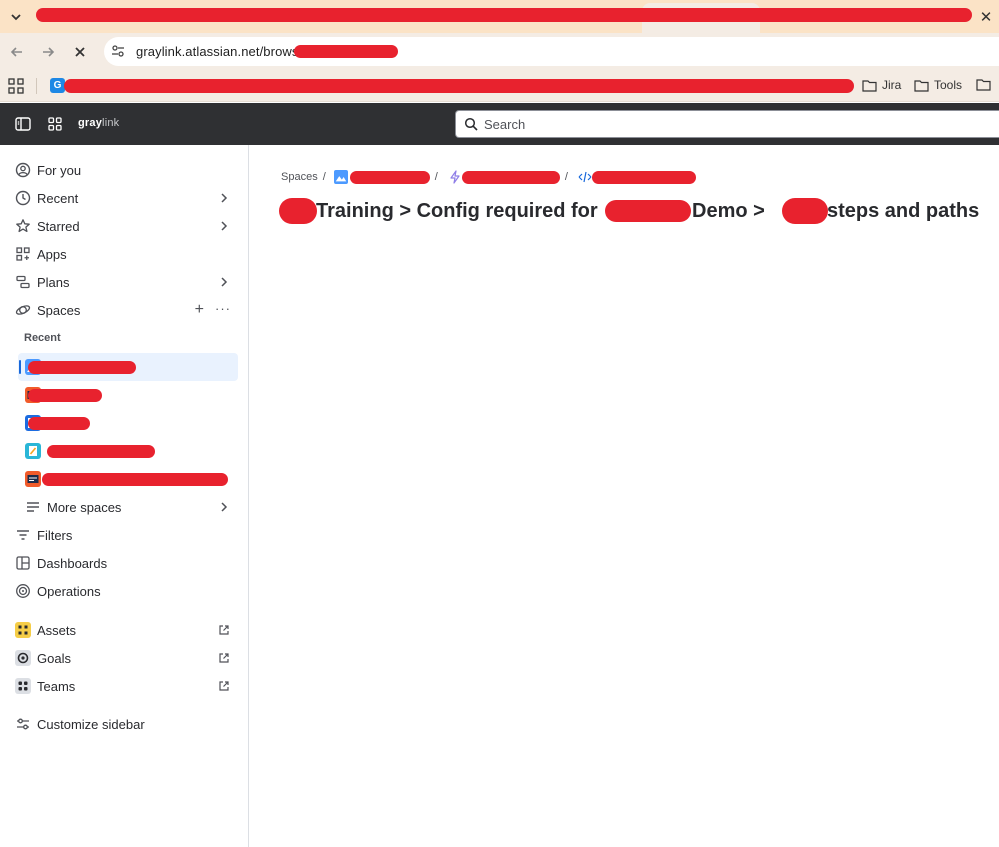 This screenshot has height=847, width=999. Describe the element at coordinates (118, 51) in the screenshot. I see `site-settings-icon` at that location.